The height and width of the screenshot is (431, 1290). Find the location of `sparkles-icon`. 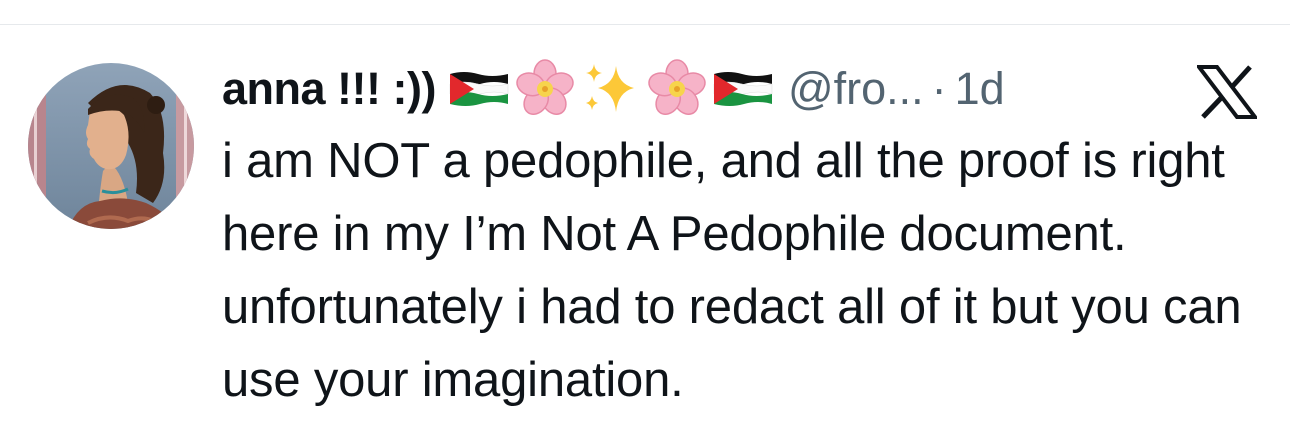

sparkles-icon is located at coordinates (611, 89).